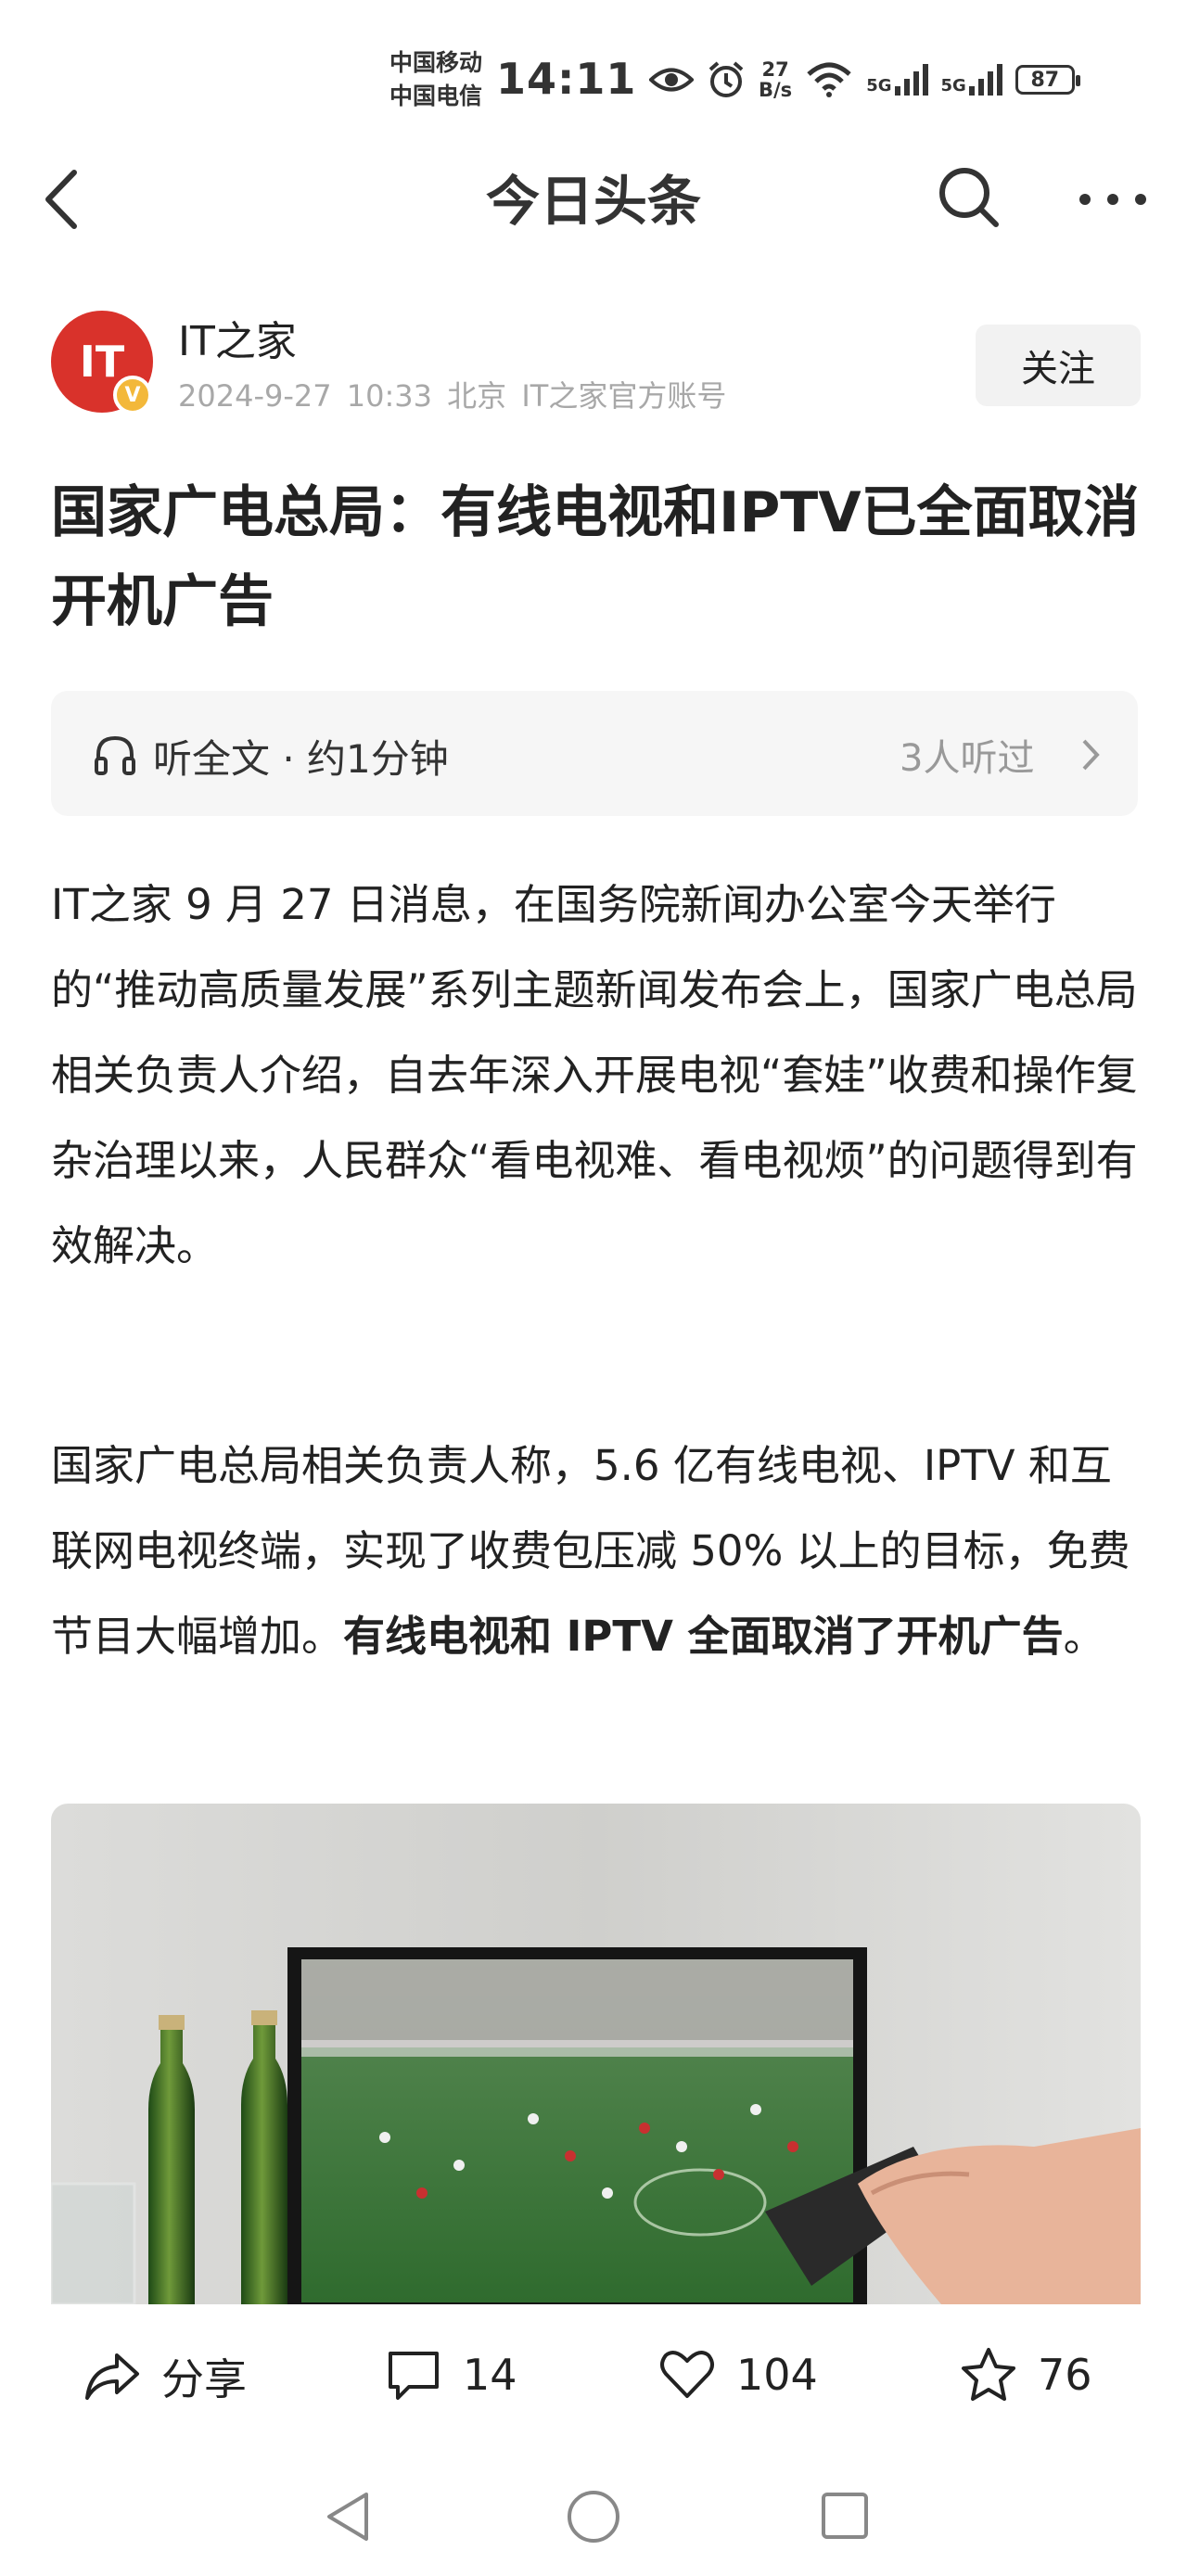  Describe the element at coordinates (593, 2517) in the screenshot. I see `nav-home-icon` at that location.